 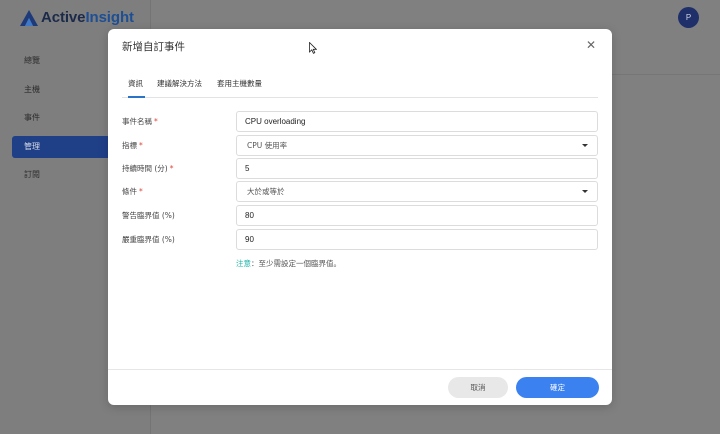 What do you see at coordinates (417, 168) in the screenshot?
I see `duration-input: 5` at bounding box center [417, 168].